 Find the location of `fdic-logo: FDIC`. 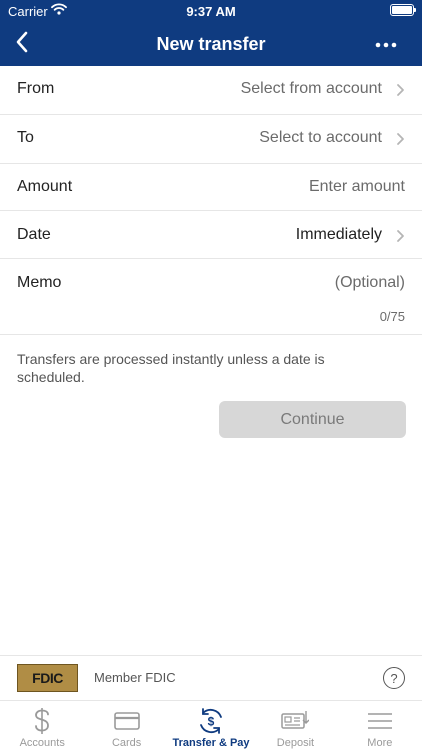

fdic-logo: FDIC is located at coordinates (47, 678).